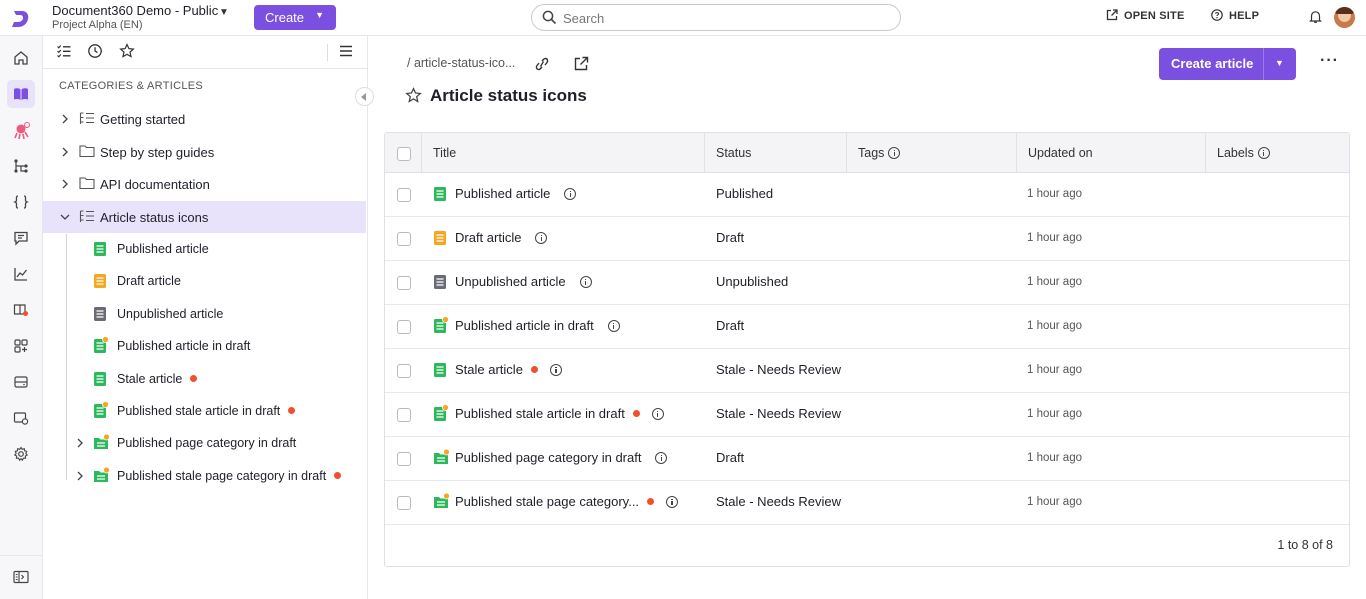 Image resolution: width=1366 pixels, height=599 pixels. What do you see at coordinates (1329, 61) in the screenshot?
I see `more-options-button: ···` at bounding box center [1329, 61].